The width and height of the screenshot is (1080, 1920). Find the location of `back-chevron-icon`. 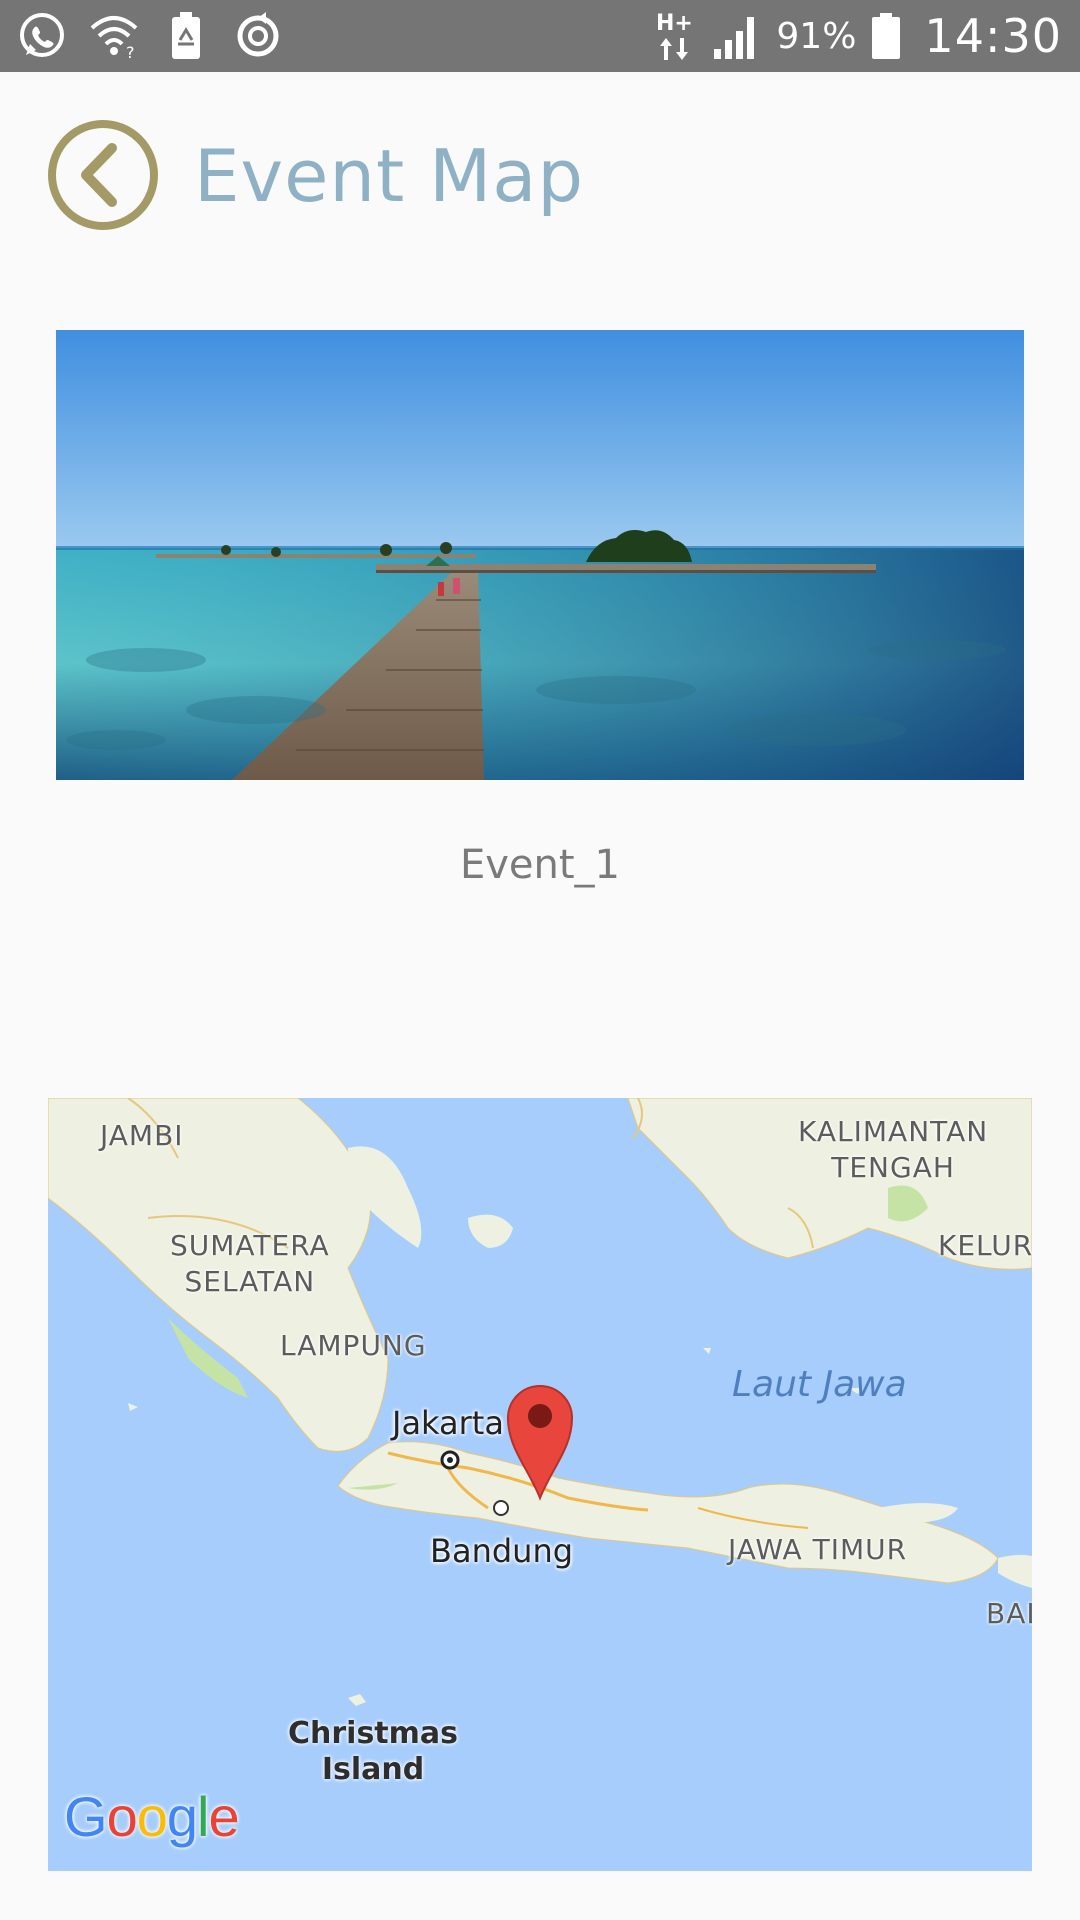

back-chevron-icon is located at coordinates (103, 175).